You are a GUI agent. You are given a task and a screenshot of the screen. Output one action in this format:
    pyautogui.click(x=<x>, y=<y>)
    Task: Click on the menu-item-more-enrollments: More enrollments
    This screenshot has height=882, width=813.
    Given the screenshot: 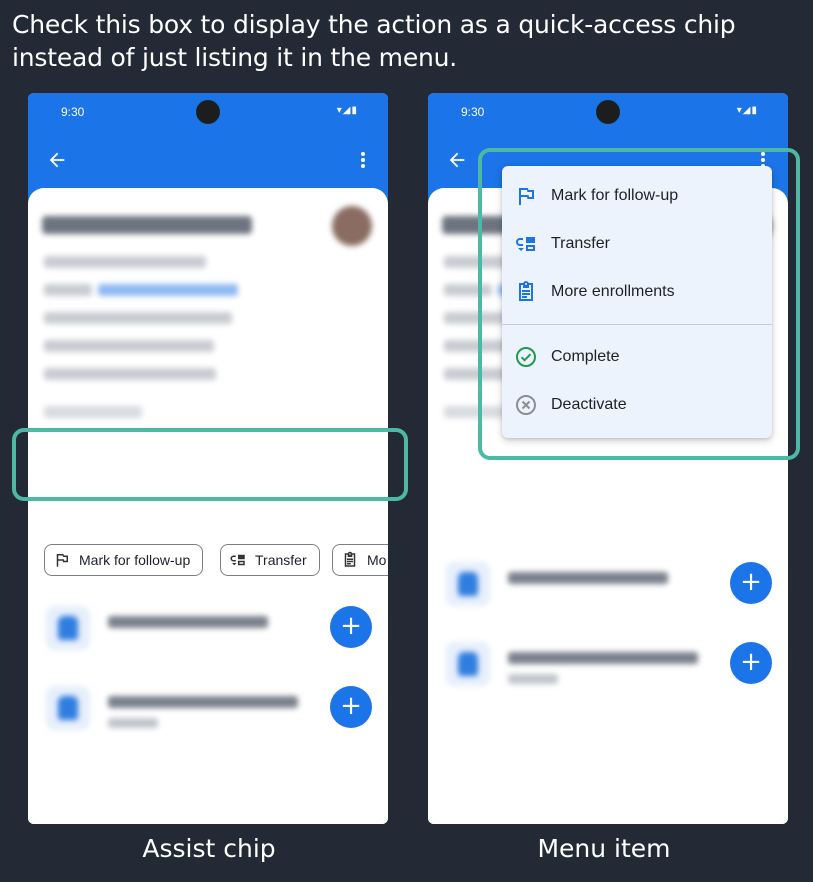 What is the action you would take?
    pyautogui.click(x=637, y=292)
    